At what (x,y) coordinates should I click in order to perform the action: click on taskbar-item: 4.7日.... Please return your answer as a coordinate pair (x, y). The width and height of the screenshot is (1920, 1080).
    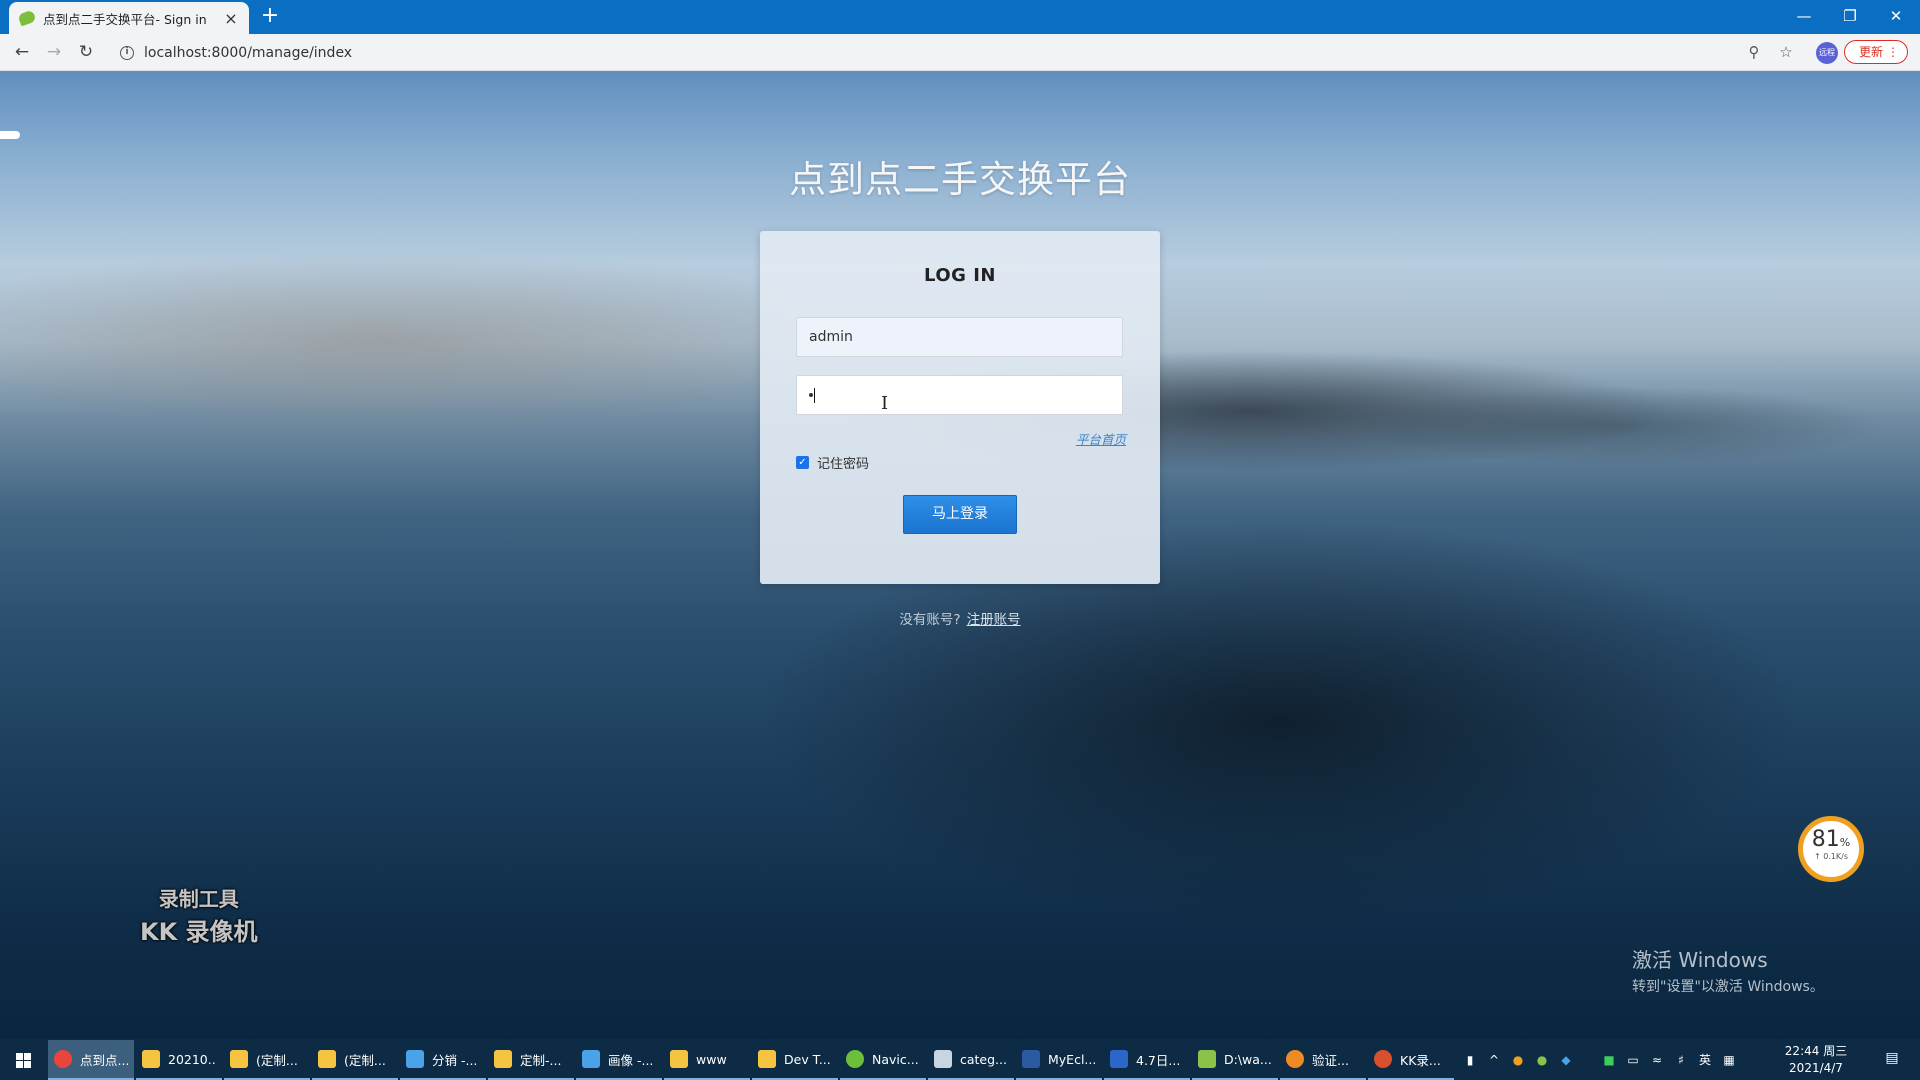
    Looking at the image, I should click on (1147, 1060).